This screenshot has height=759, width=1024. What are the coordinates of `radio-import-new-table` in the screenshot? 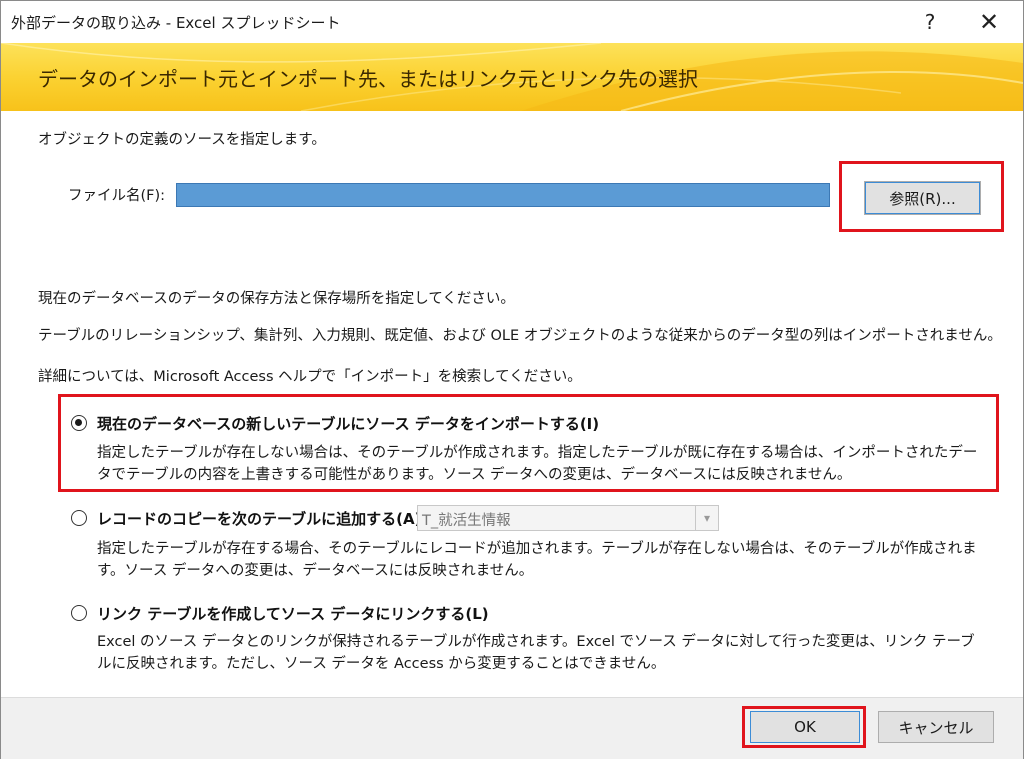 It's located at (79, 423).